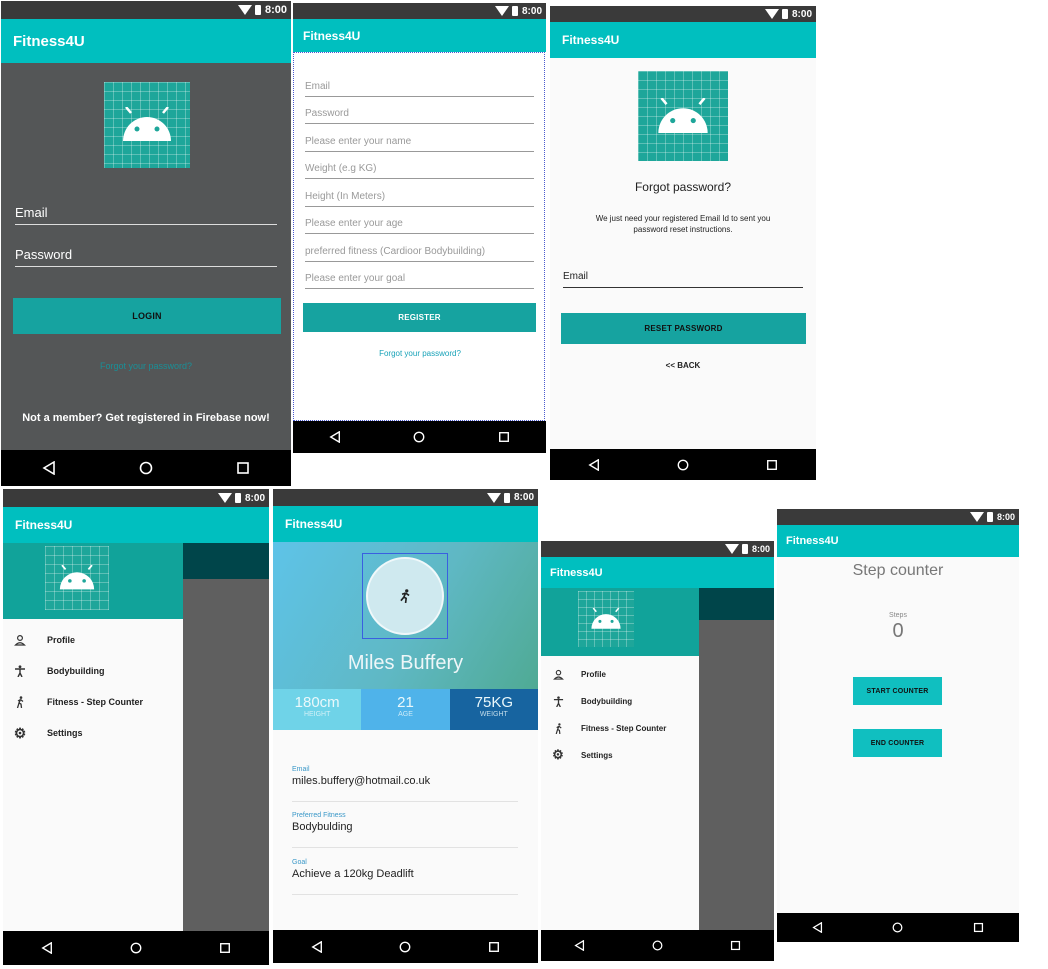 The width and height of the screenshot is (1048, 969). Describe the element at coordinates (419, 89) in the screenshot. I see `register-field: Email` at that location.